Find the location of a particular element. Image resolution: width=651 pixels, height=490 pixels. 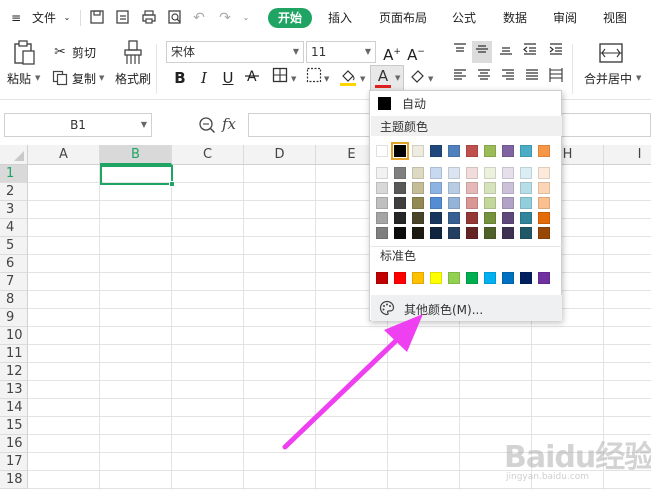

watermark-brand: Baidu经验 is located at coordinates (577, 457).